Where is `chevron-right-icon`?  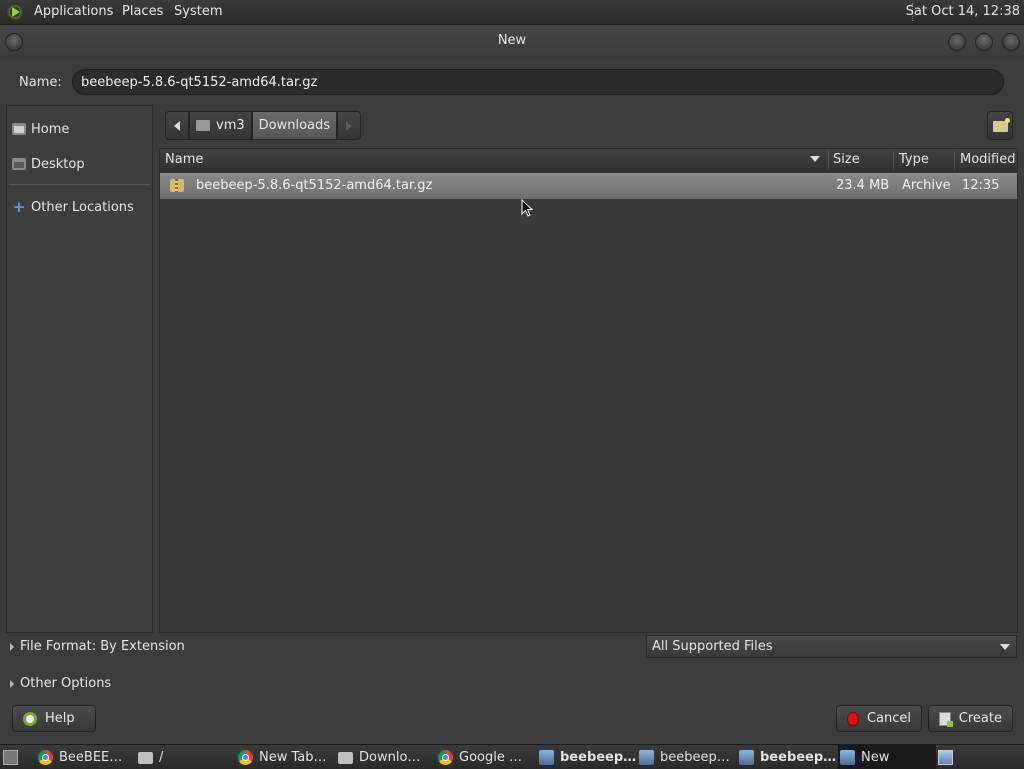
chevron-right-icon is located at coordinates (349, 125).